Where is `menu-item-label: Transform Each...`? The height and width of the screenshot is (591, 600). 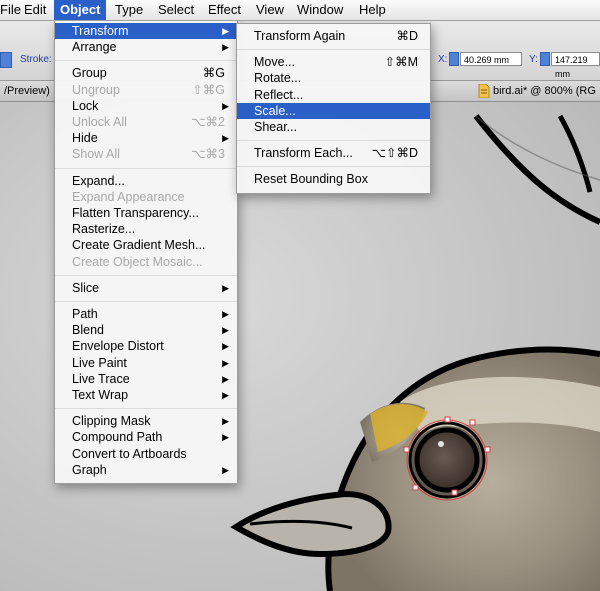 menu-item-label: Transform Each... is located at coordinates (303, 153).